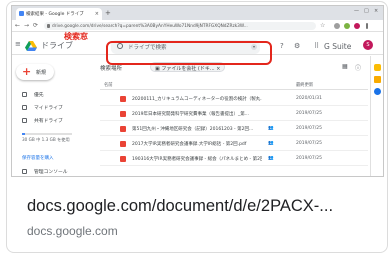 The image size is (392, 257). I want to click on storage-bar-fill, so click(23, 134).